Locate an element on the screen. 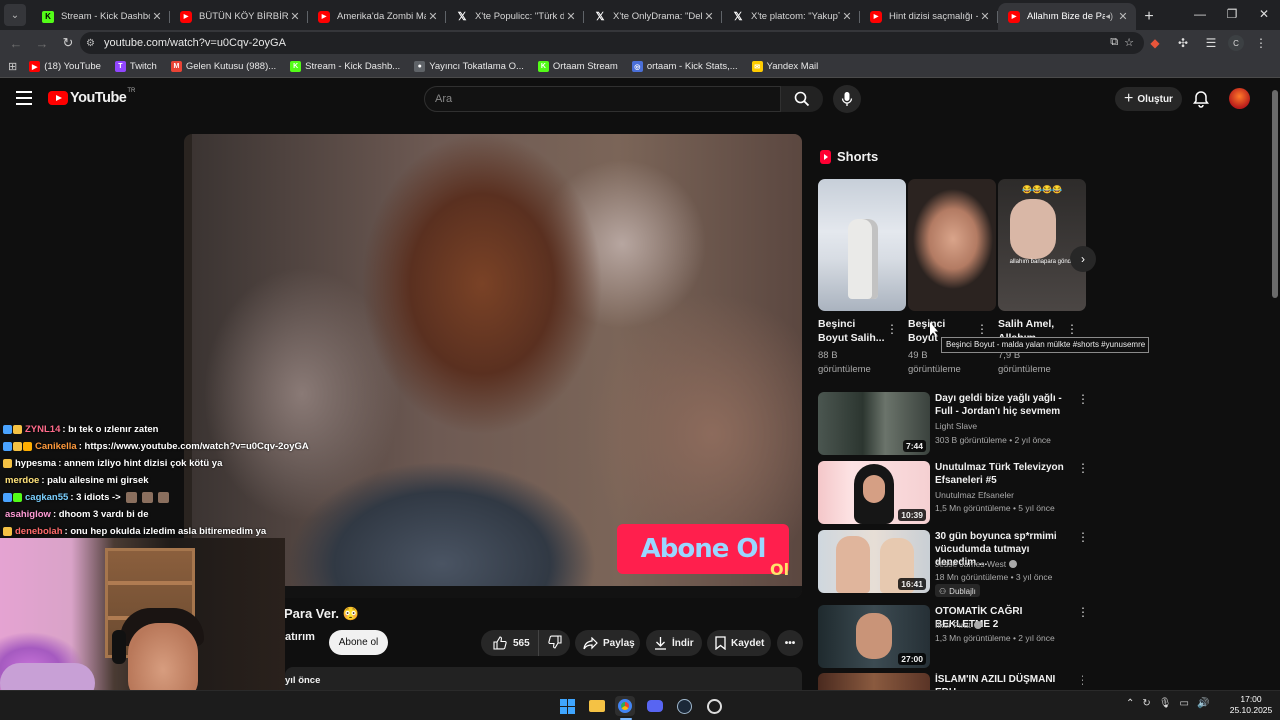 The image size is (1280, 720). video-thumbnail: 10:39 is located at coordinates (874, 492).